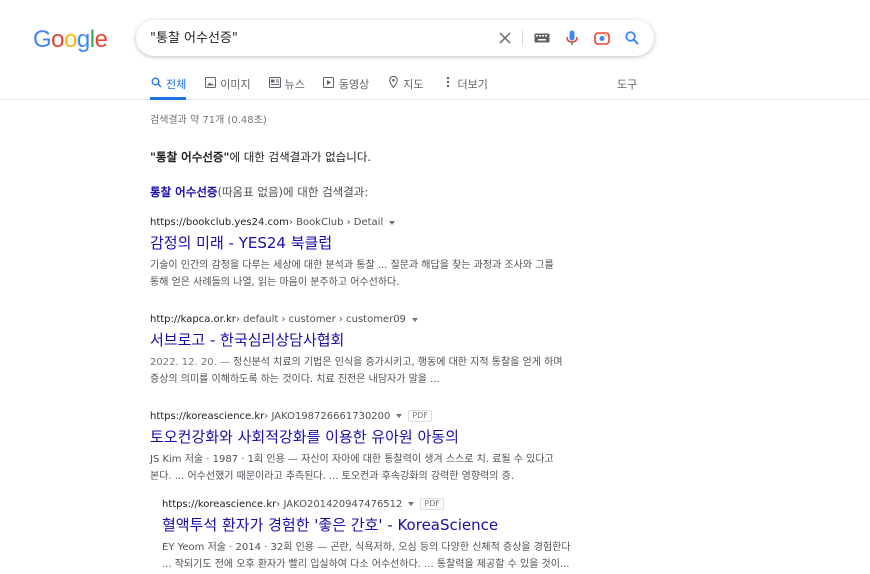  I want to click on notice-text: 에 대한 검색결과가 없습니다., so click(300, 157).